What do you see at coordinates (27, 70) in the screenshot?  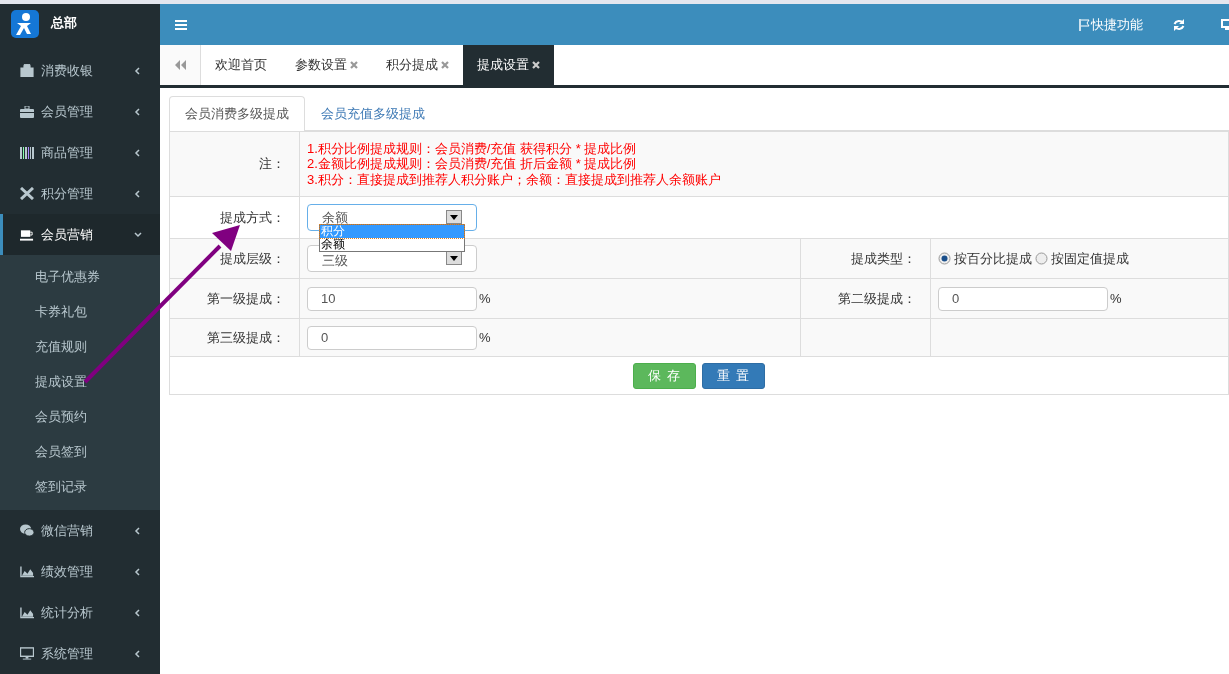 I see `bag-icon` at bounding box center [27, 70].